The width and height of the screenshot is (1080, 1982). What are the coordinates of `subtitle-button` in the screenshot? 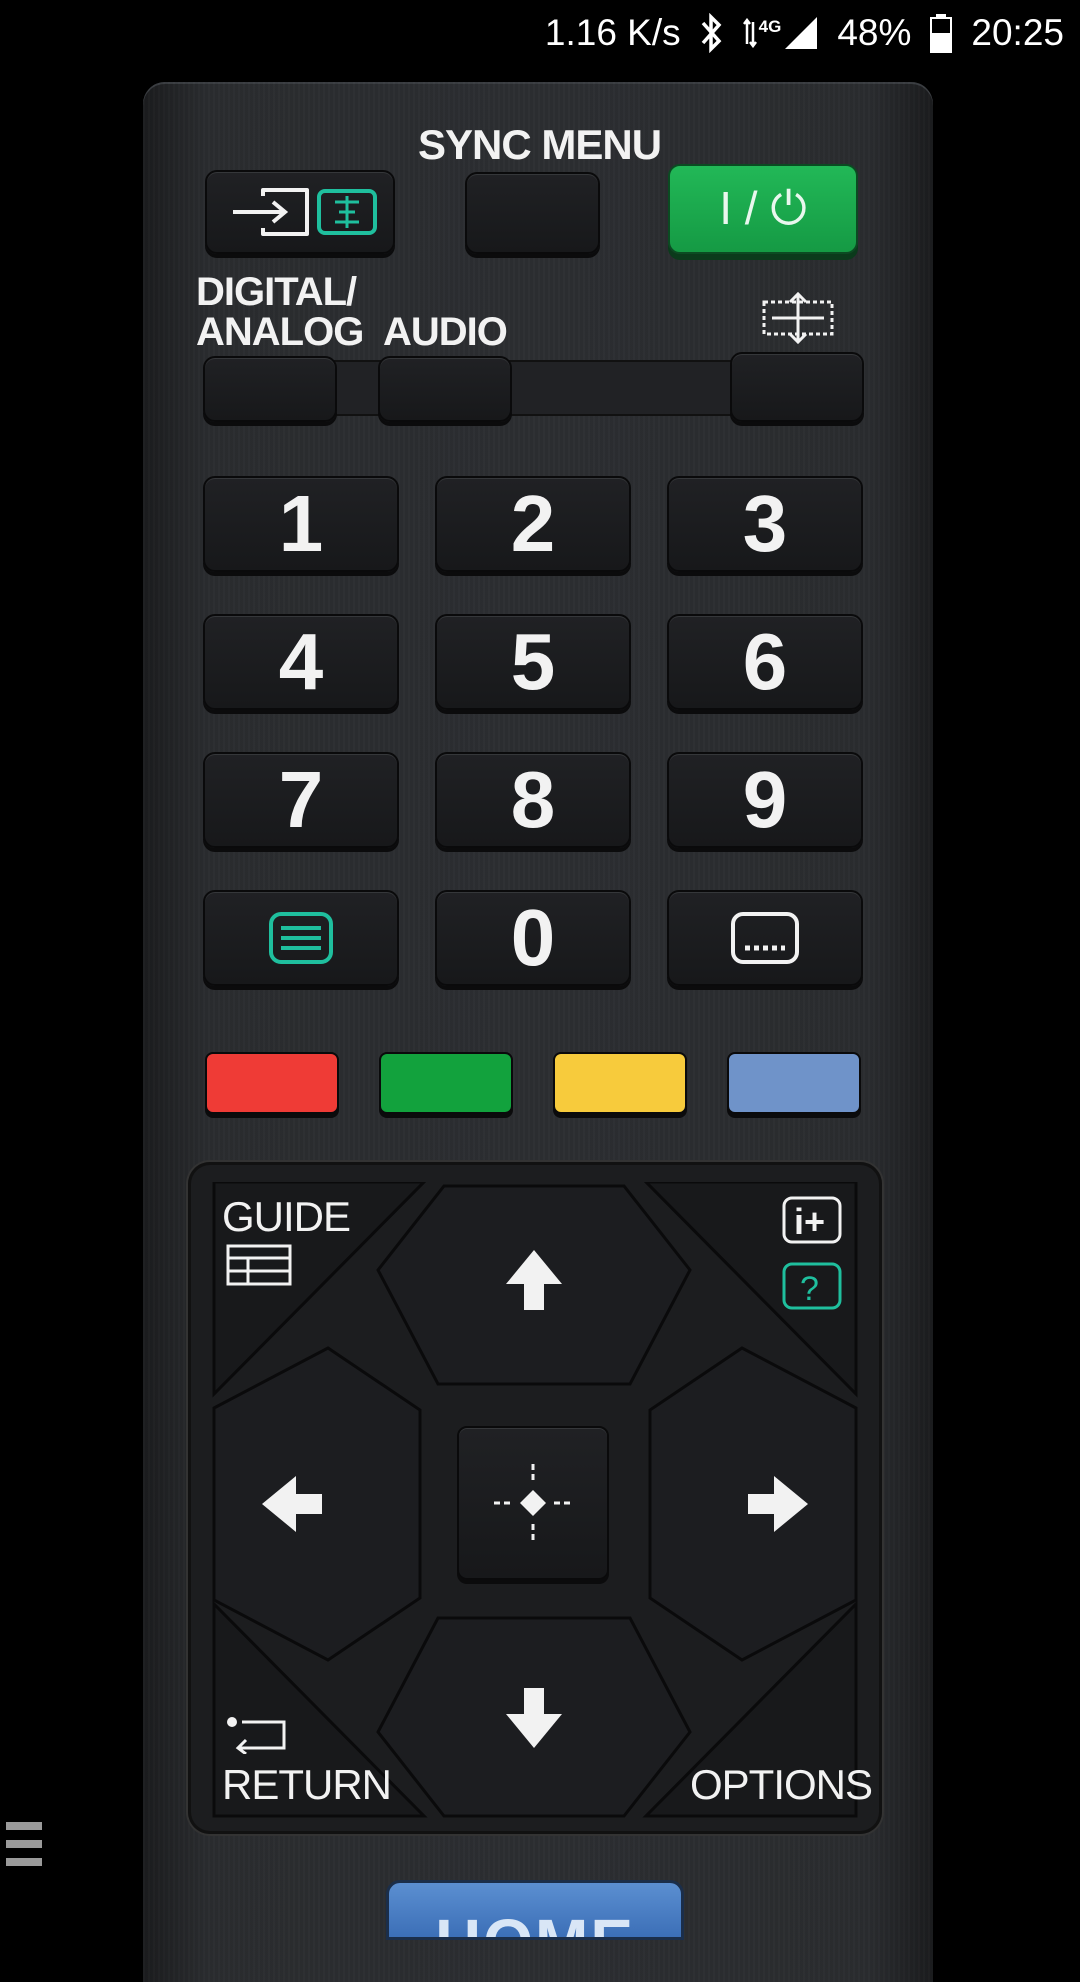 It's located at (765, 938).